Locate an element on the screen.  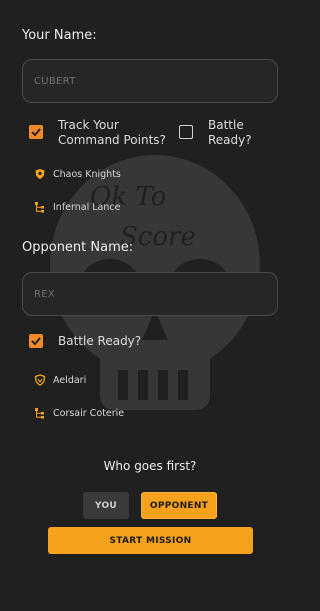
who-goes-first-label: Who goes first? is located at coordinates (150, 466).